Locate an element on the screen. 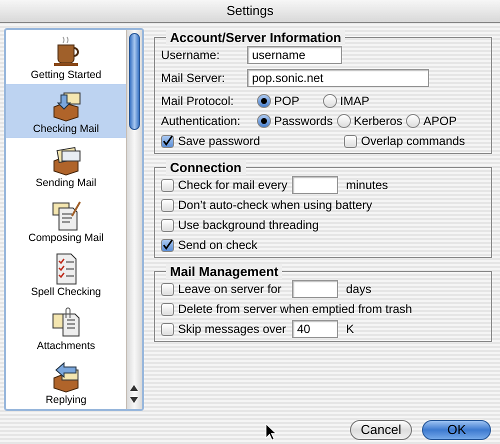 The height and width of the screenshot is (444, 500). text-field: pop.sonic.net is located at coordinates (338, 78).